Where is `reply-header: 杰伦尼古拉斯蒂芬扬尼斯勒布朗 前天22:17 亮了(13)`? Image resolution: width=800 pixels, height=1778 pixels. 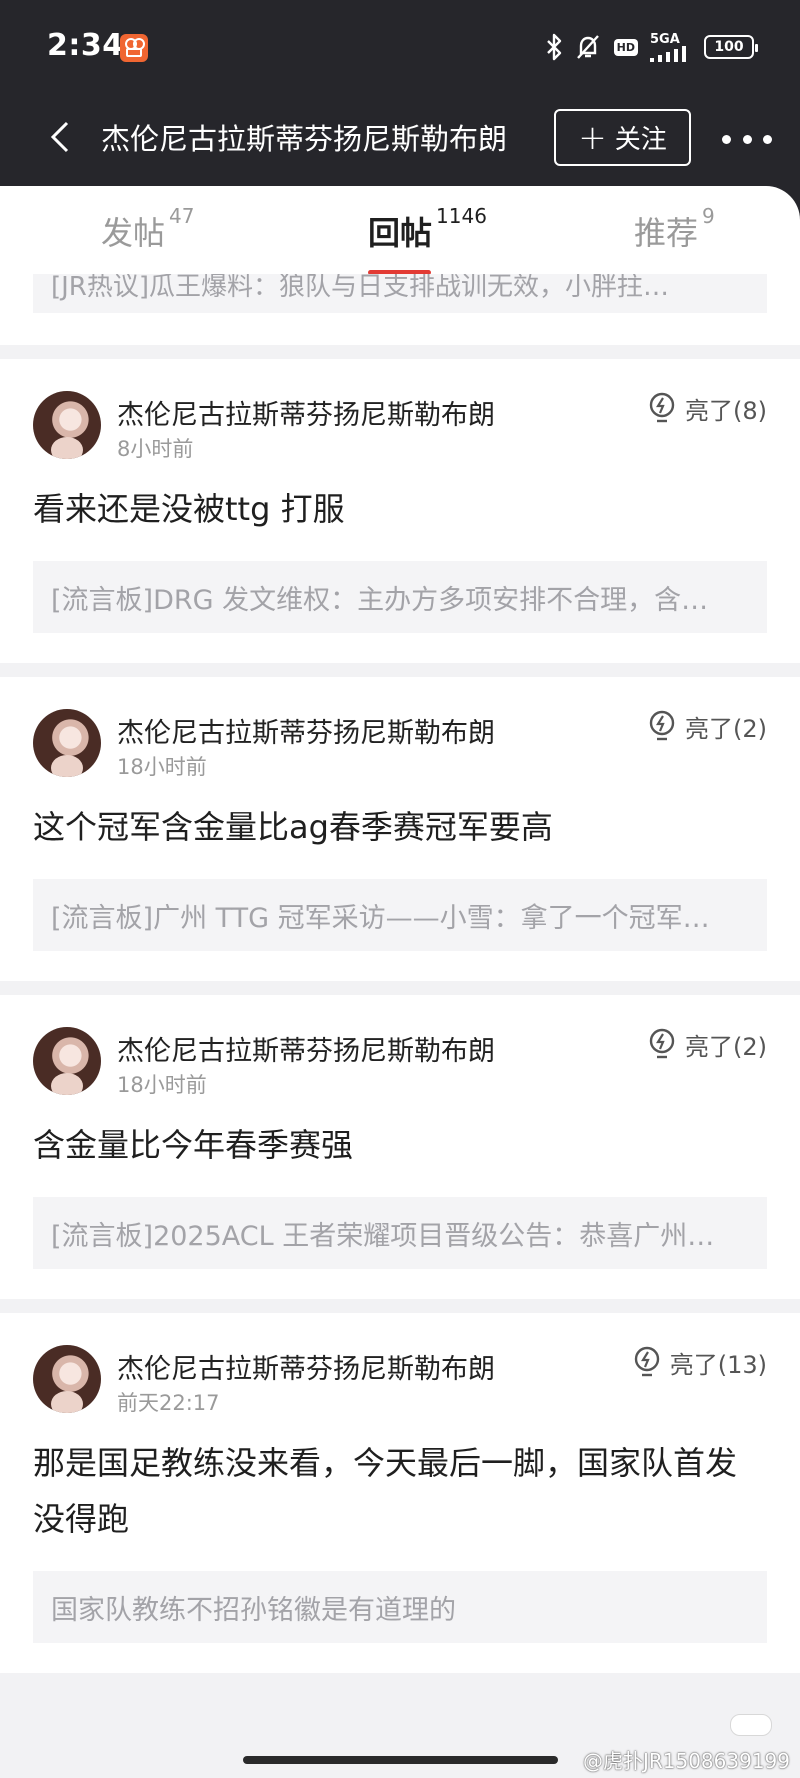 reply-header: 杰伦尼古拉斯蒂芬扬尼斯勒布朗 前天22:17 亮了(13) is located at coordinates (400, 1380).